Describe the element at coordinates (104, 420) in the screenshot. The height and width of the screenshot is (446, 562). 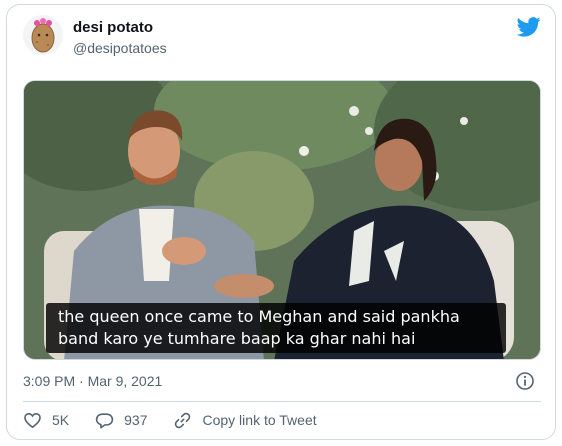
I see `reply-bubble-icon` at that location.